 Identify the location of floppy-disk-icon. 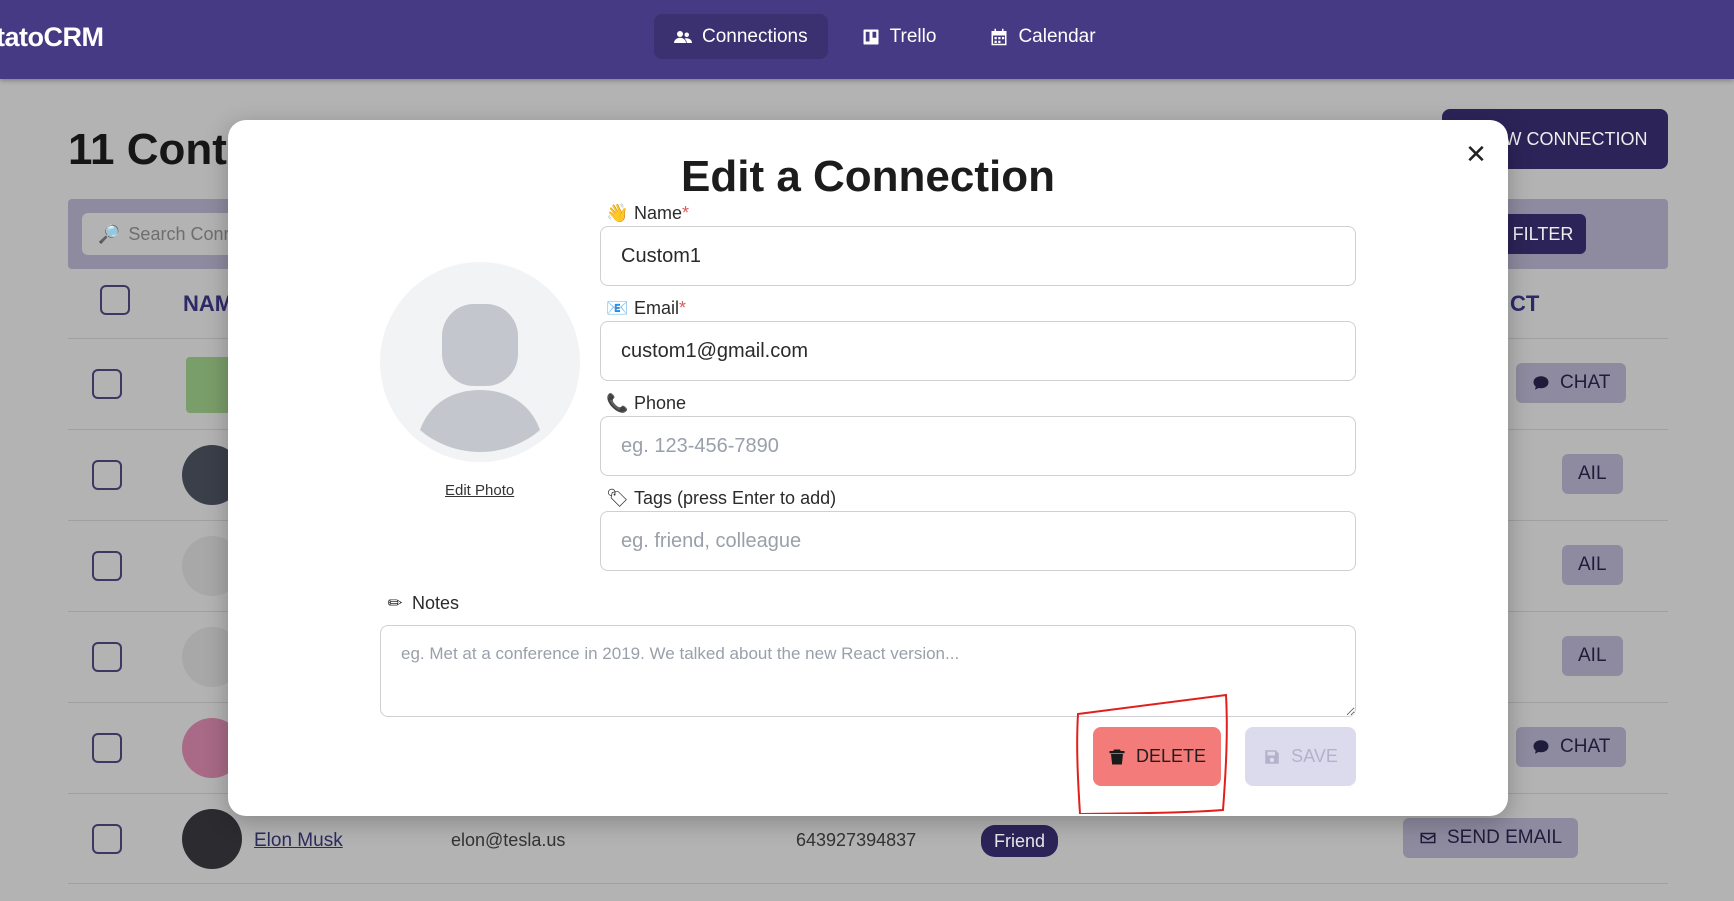
(1272, 756).